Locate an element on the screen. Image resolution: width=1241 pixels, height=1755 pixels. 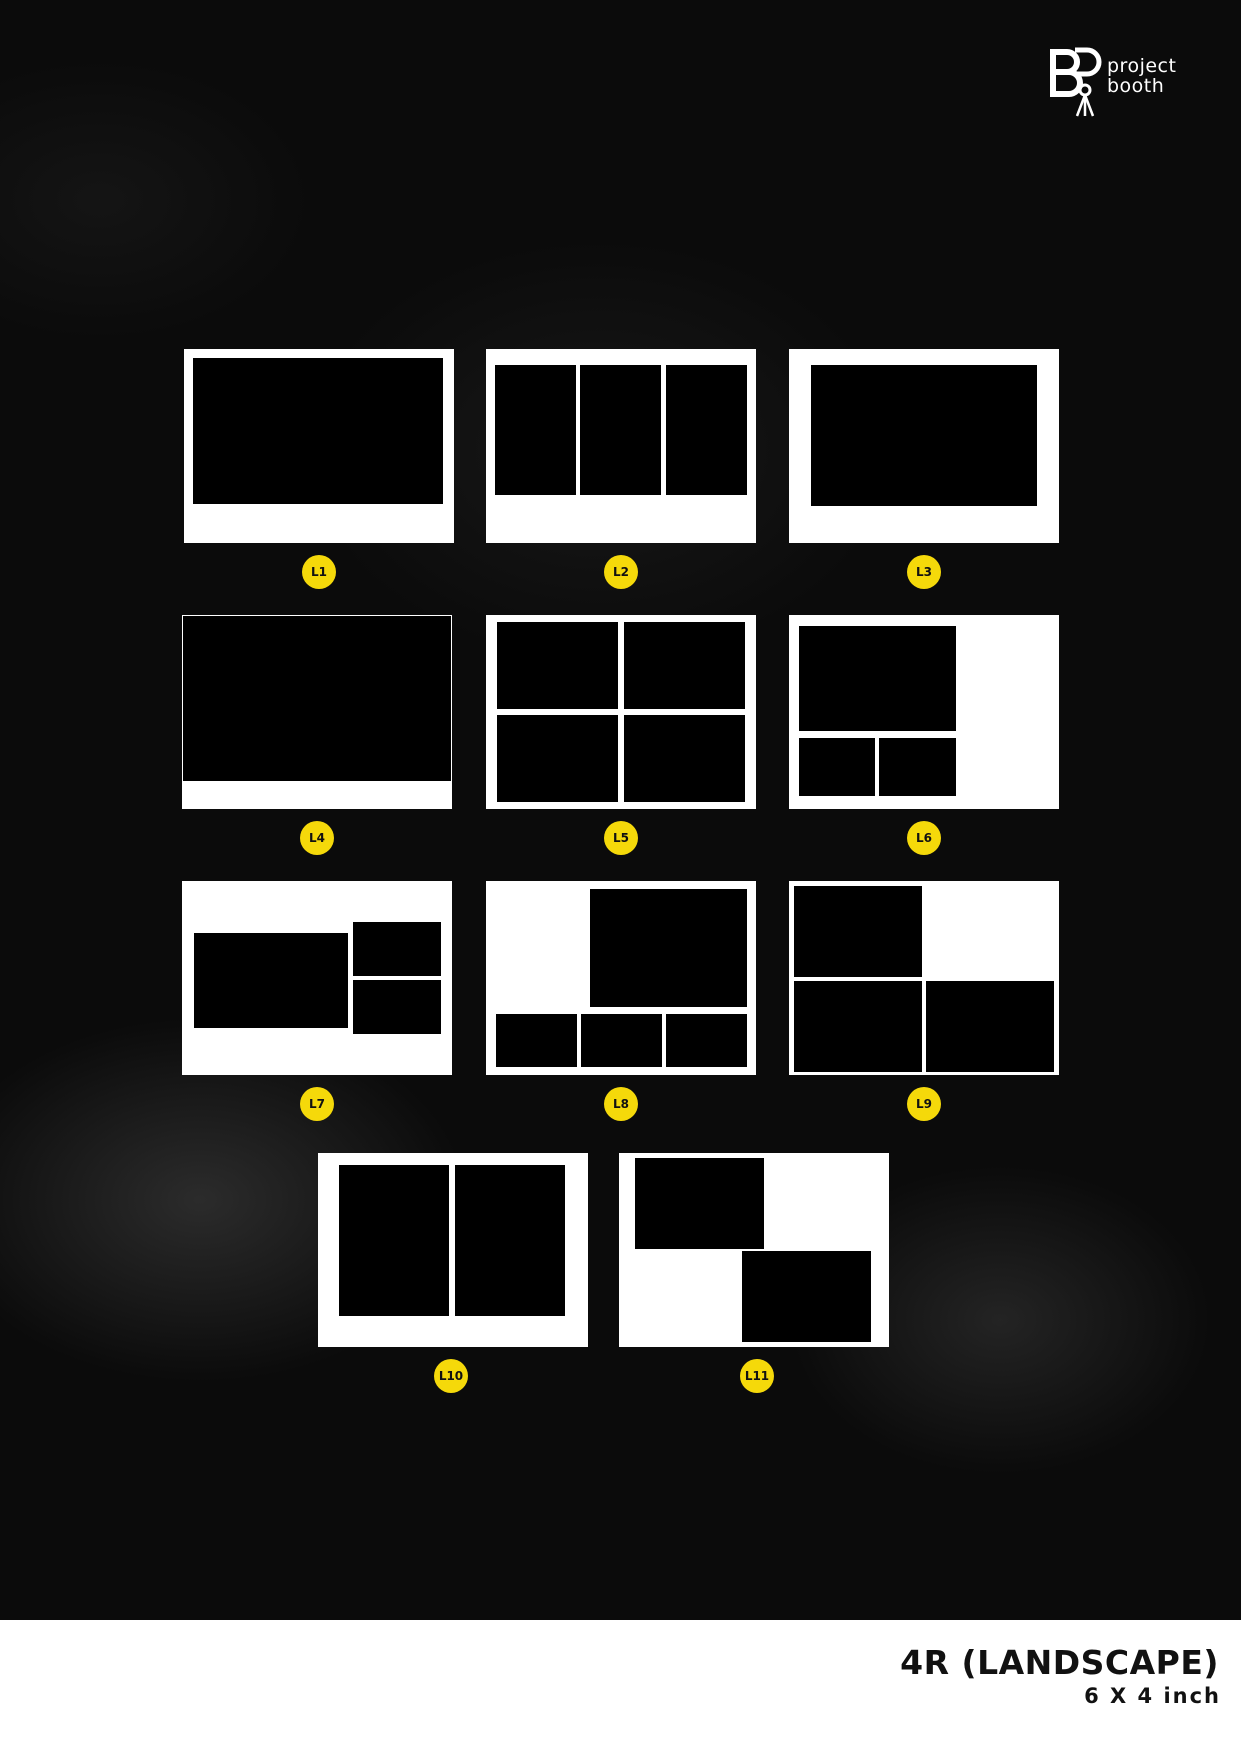
brand-logo: project booth is located at coordinates (1115, 83).